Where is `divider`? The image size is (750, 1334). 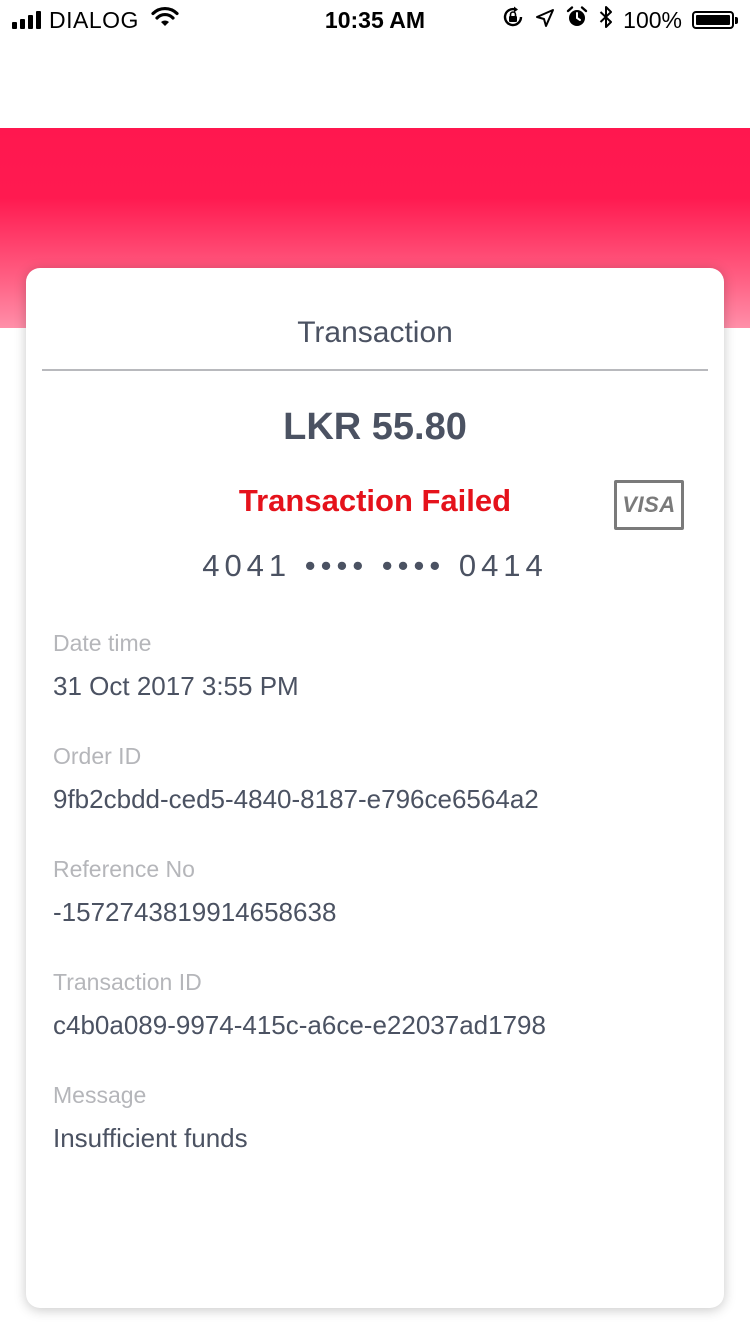
divider is located at coordinates (375, 370).